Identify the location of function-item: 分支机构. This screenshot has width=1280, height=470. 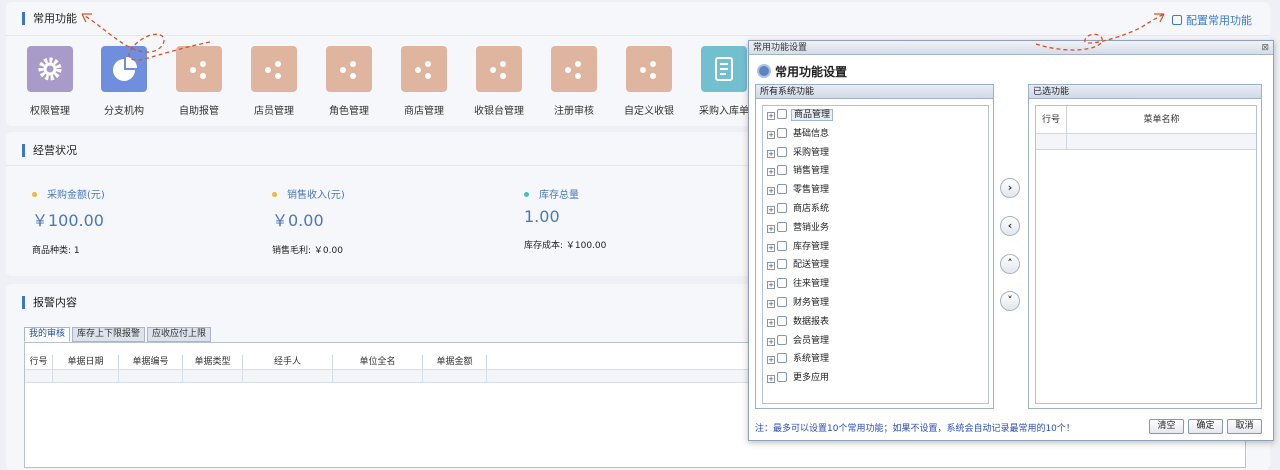
(124, 81).